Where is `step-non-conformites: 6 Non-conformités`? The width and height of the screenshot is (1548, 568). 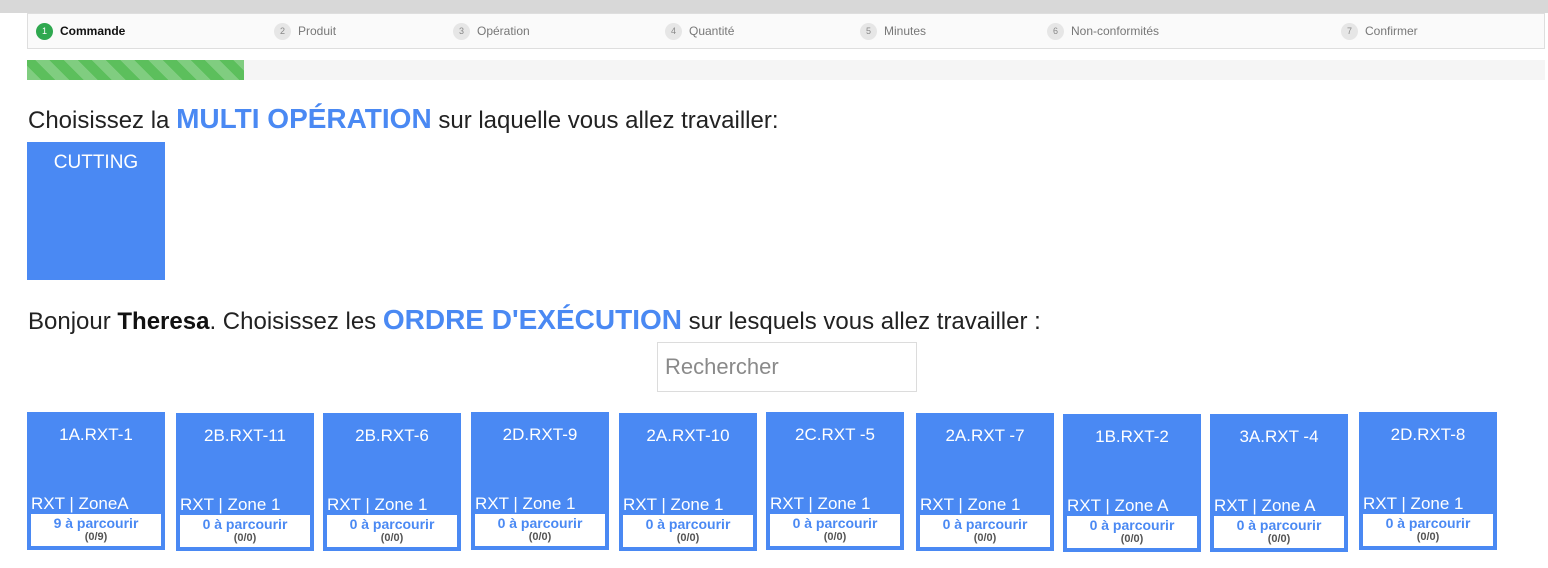 step-non-conformites: 6 Non-conformités is located at coordinates (1103, 31).